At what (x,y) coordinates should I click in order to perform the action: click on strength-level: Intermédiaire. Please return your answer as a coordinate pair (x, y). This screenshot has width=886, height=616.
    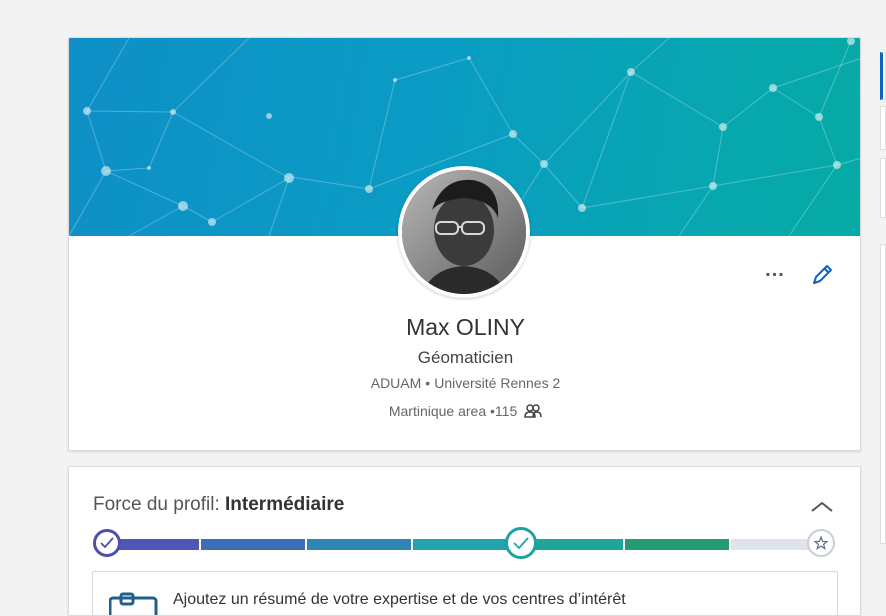
    Looking at the image, I should click on (285, 504).